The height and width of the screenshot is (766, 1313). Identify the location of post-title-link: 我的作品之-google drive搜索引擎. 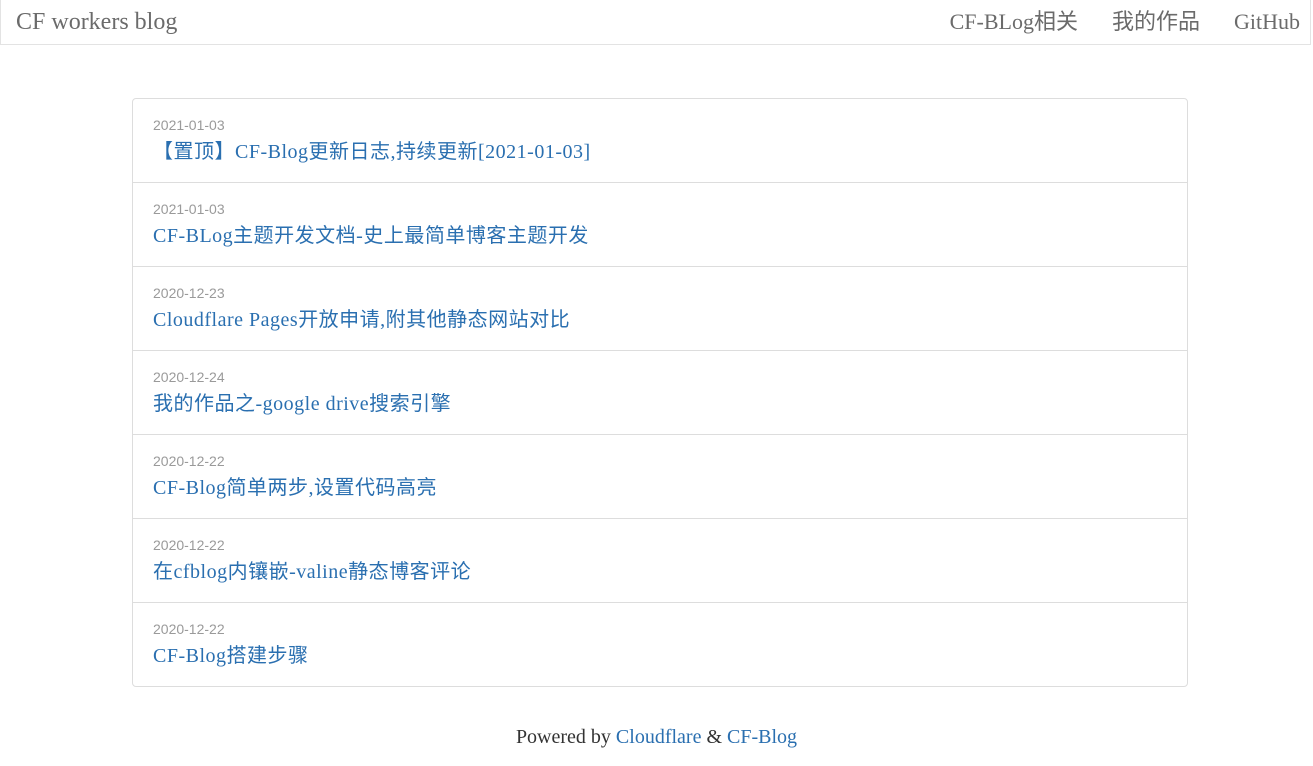
(302, 404).